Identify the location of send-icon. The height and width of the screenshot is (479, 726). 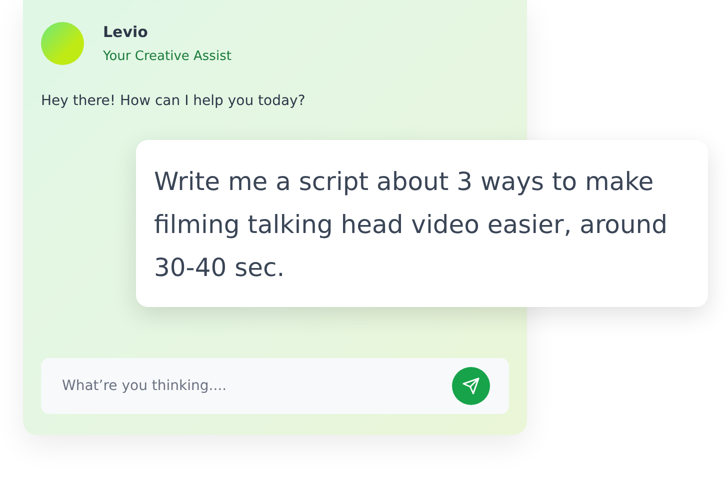
(471, 386).